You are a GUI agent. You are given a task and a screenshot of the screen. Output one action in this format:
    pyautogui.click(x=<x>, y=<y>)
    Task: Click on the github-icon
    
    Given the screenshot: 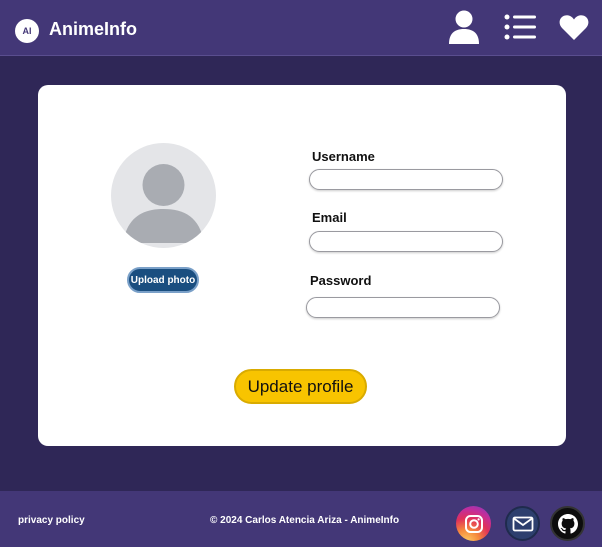 What is the action you would take?
    pyautogui.click(x=567, y=523)
    